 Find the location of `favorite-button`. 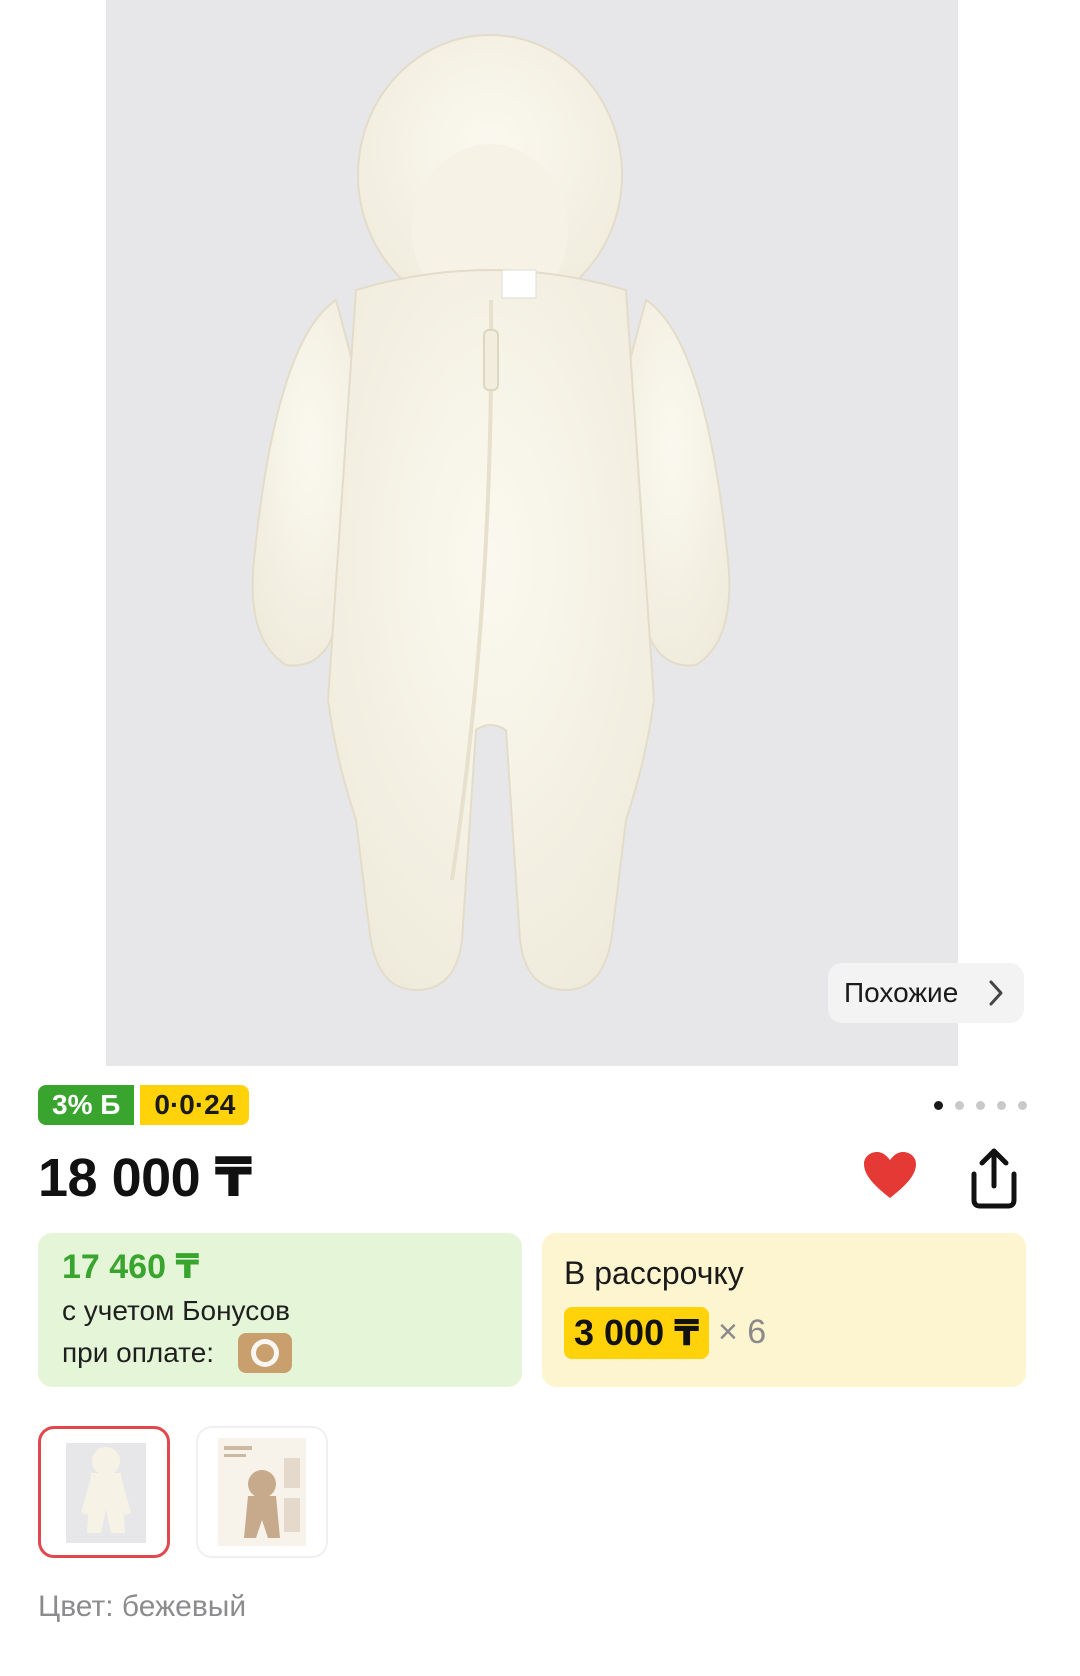

favorite-button is located at coordinates (890, 1176).